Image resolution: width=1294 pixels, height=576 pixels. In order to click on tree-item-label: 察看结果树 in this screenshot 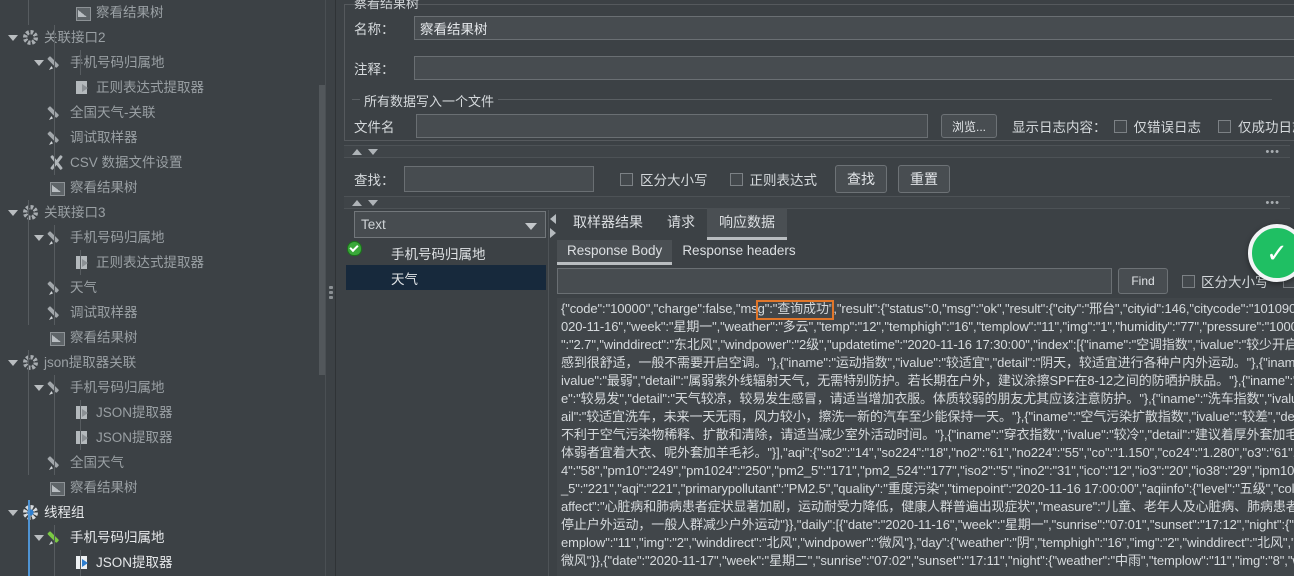, I will do `click(104, 337)`.